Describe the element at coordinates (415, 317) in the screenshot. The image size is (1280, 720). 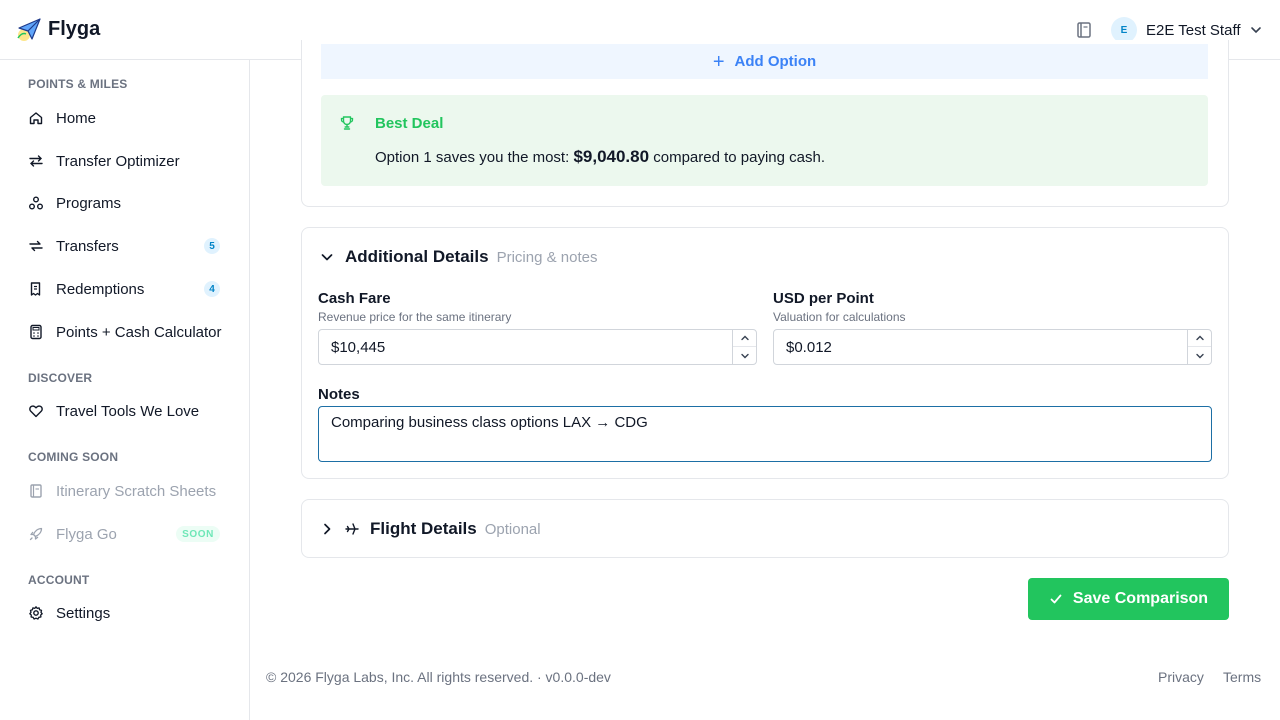
I see `cash-fare-help: Revenue price for the same itinerary` at that location.